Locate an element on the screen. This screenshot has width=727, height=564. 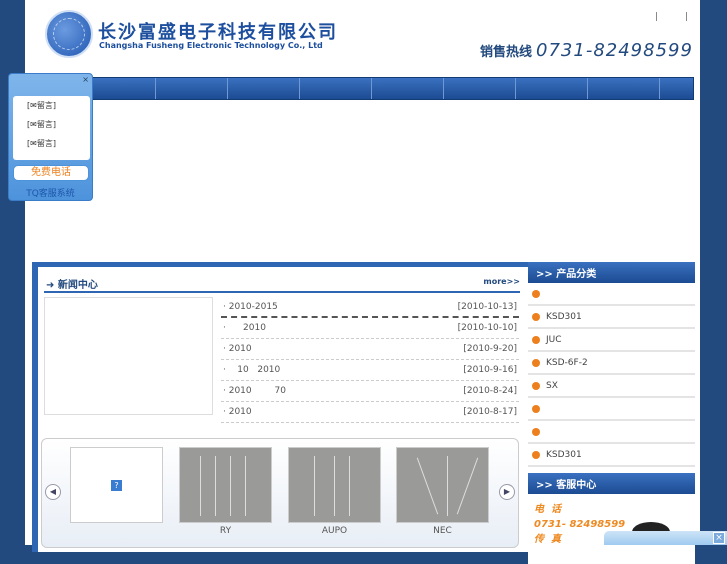
category-item: SX is located at coordinates (611, 386).